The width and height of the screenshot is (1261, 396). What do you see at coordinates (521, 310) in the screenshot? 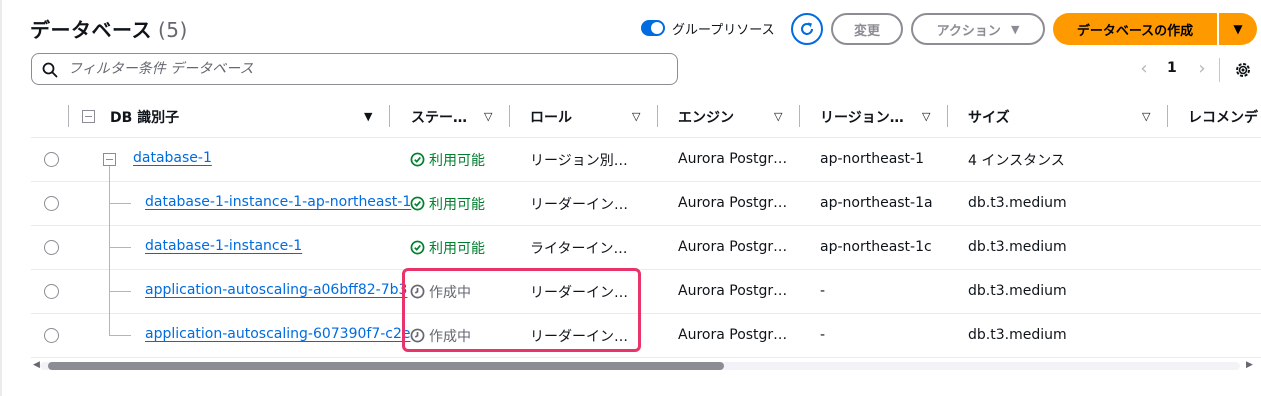
I see `highlight-box` at bounding box center [521, 310].